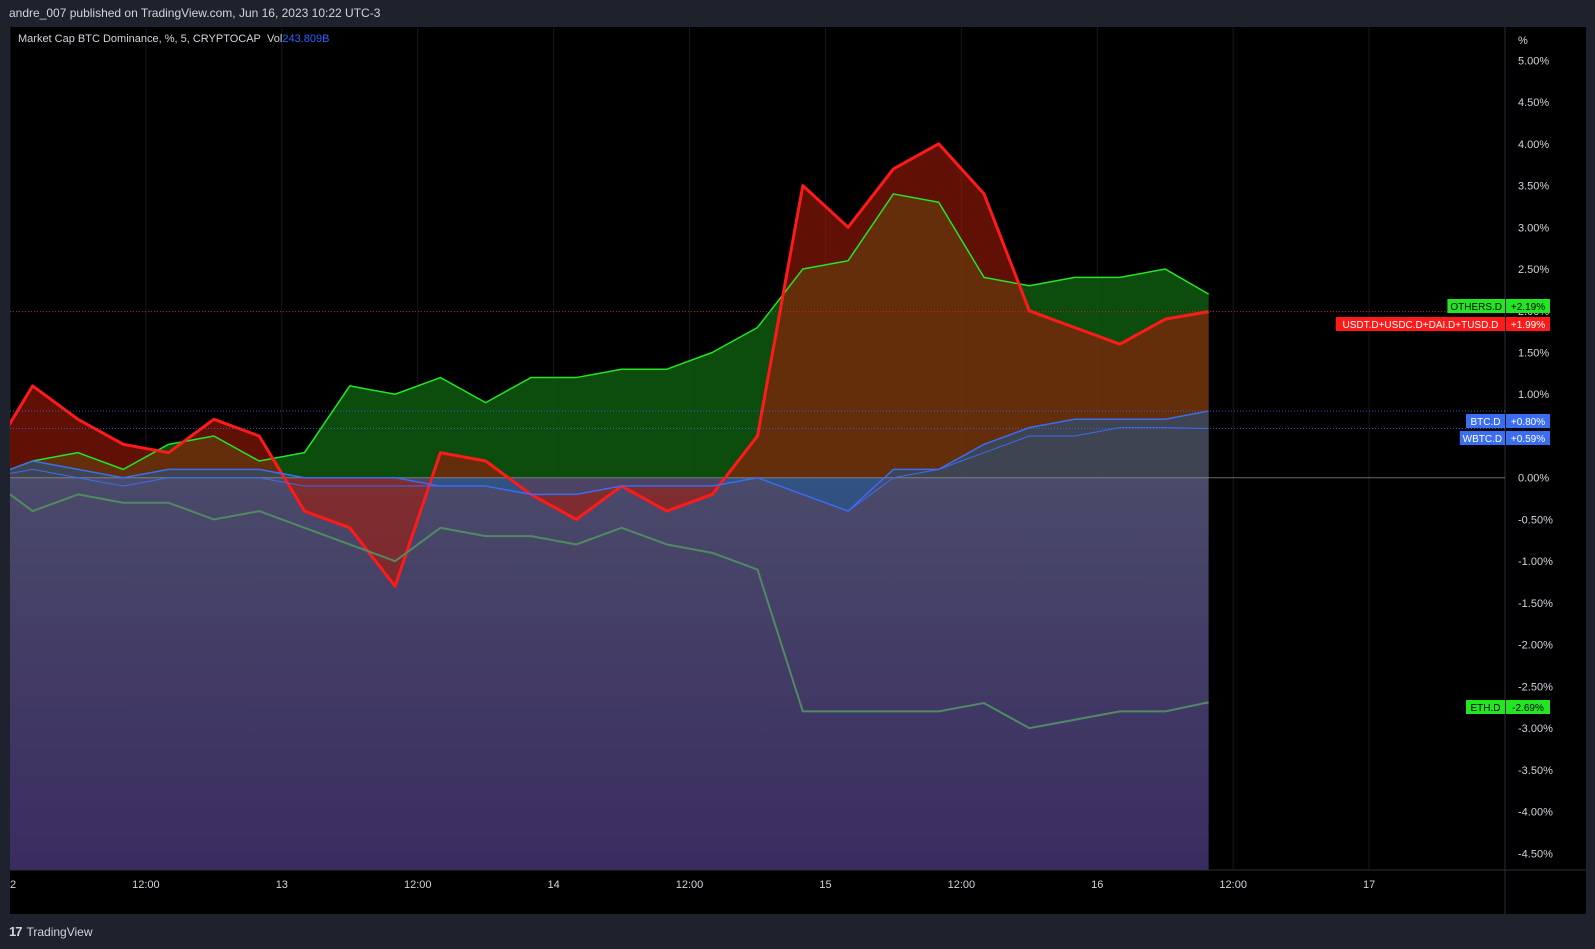 Image resolution: width=1595 pixels, height=949 pixels. Describe the element at coordinates (1486, 708) in the screenshot. I see `series-name-badge-text: ETH.D` at that location.